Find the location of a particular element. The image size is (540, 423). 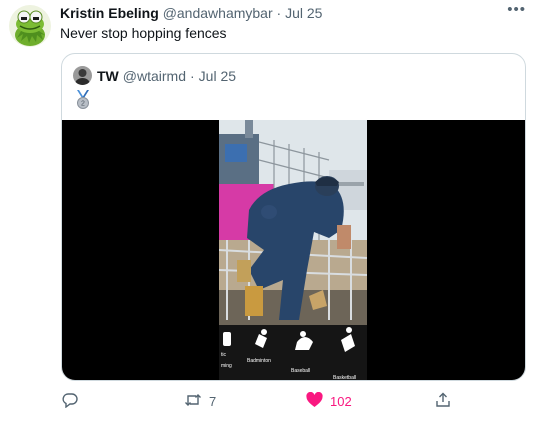

reply-button is located at coordinates (70, 401).